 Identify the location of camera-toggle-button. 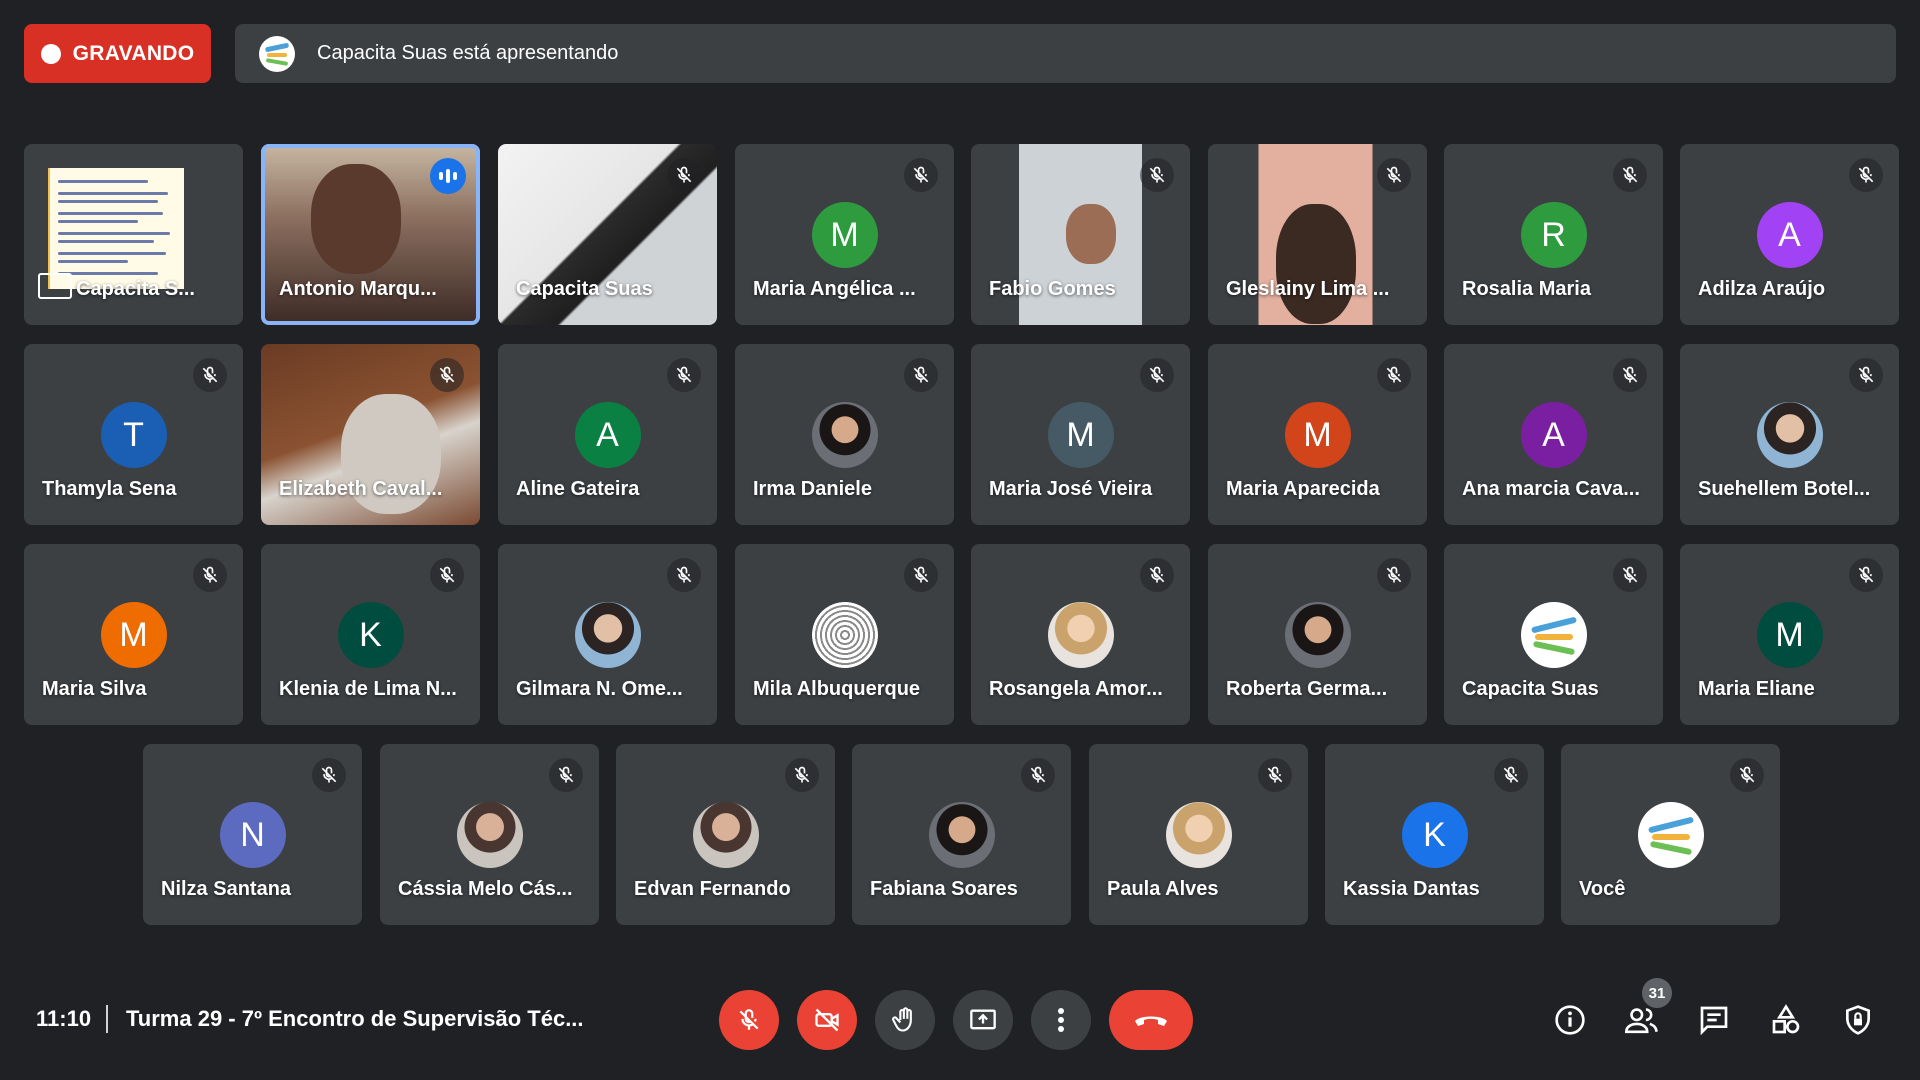
(827, 1020).